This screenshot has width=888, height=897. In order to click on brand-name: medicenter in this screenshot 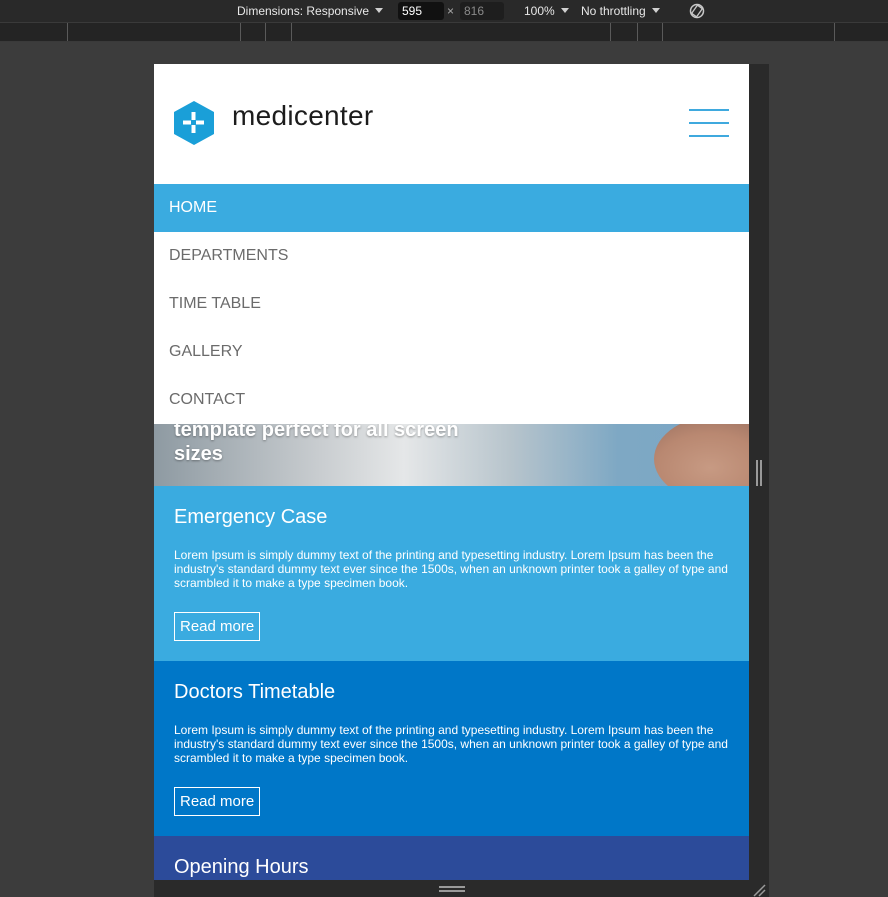, I will do `click(303, 116)`.